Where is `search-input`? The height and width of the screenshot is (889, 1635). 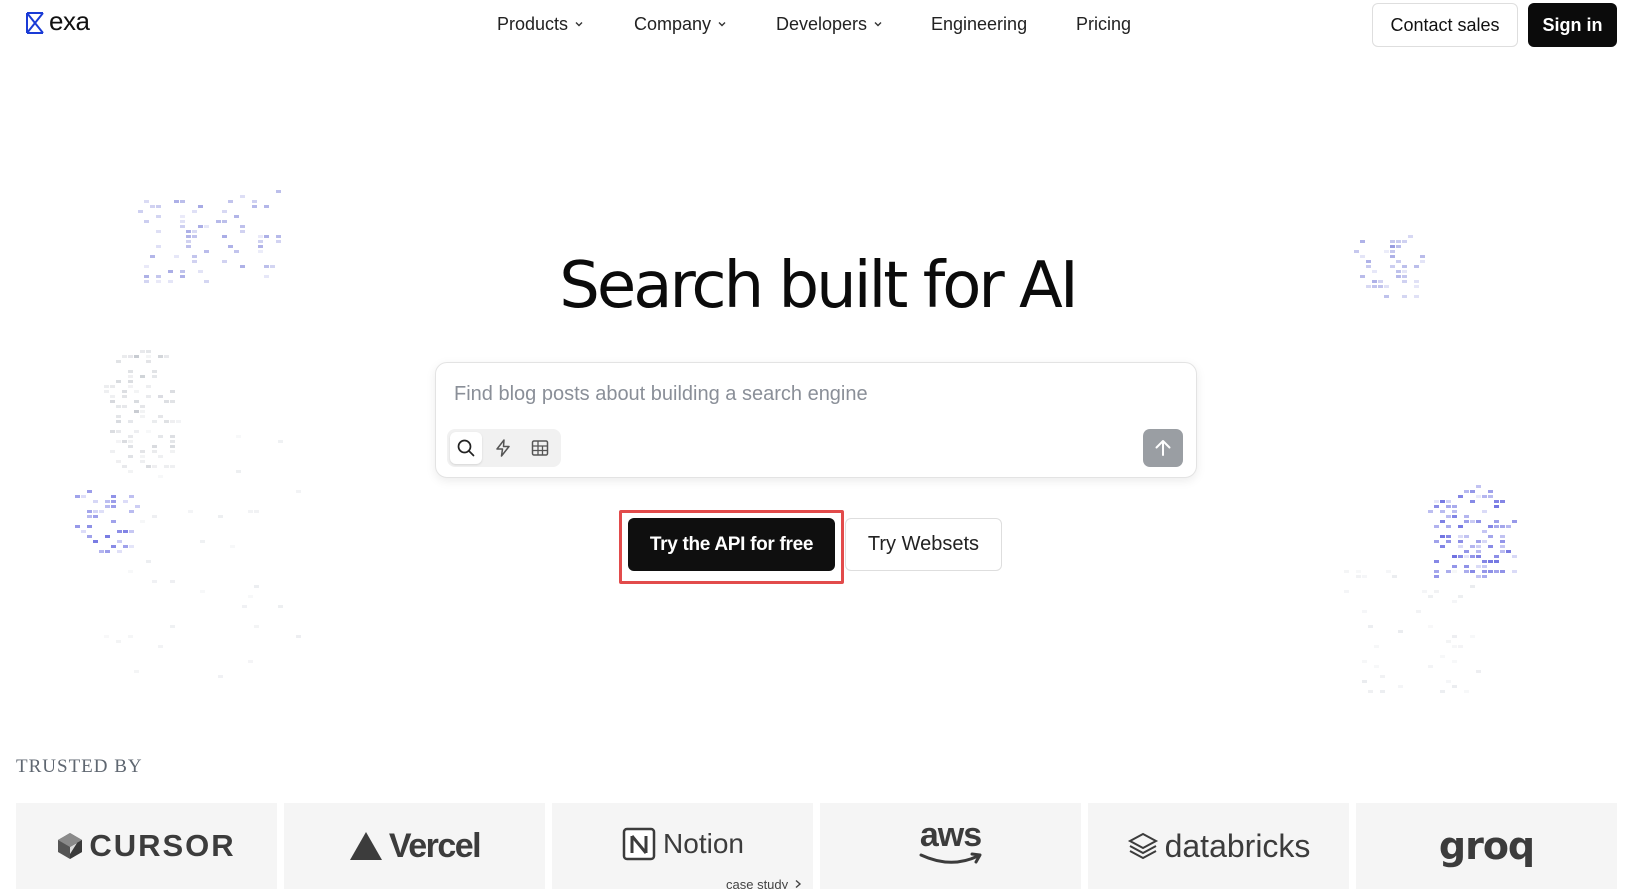
search-input is located at coordinates (804, 394).